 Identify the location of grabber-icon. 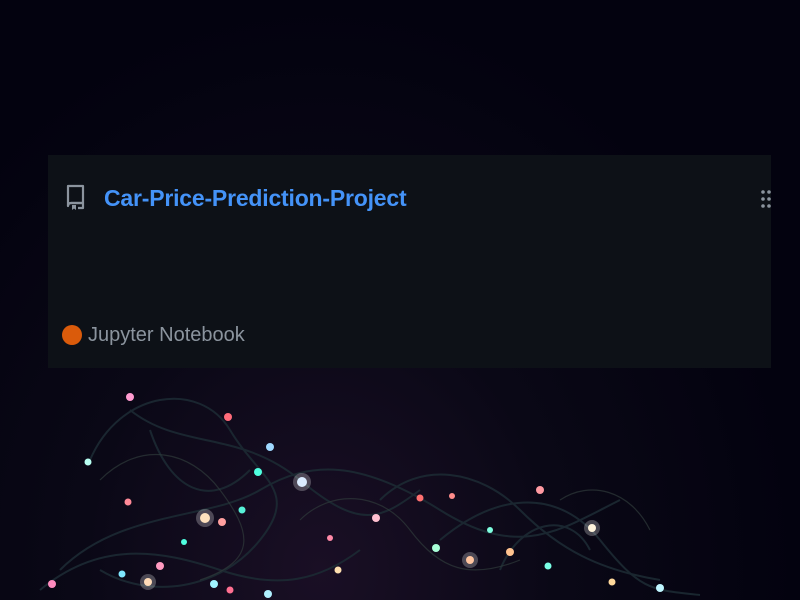
(766, 199).